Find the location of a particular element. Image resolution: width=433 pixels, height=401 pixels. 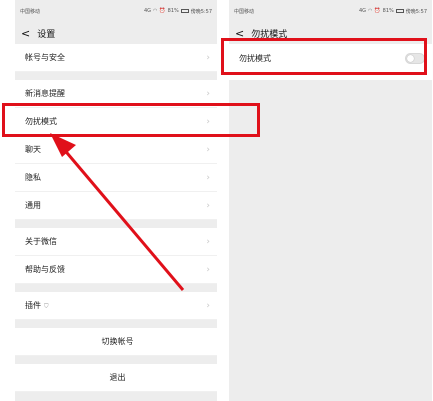

arrow-head is located at coordinates (63, 145).